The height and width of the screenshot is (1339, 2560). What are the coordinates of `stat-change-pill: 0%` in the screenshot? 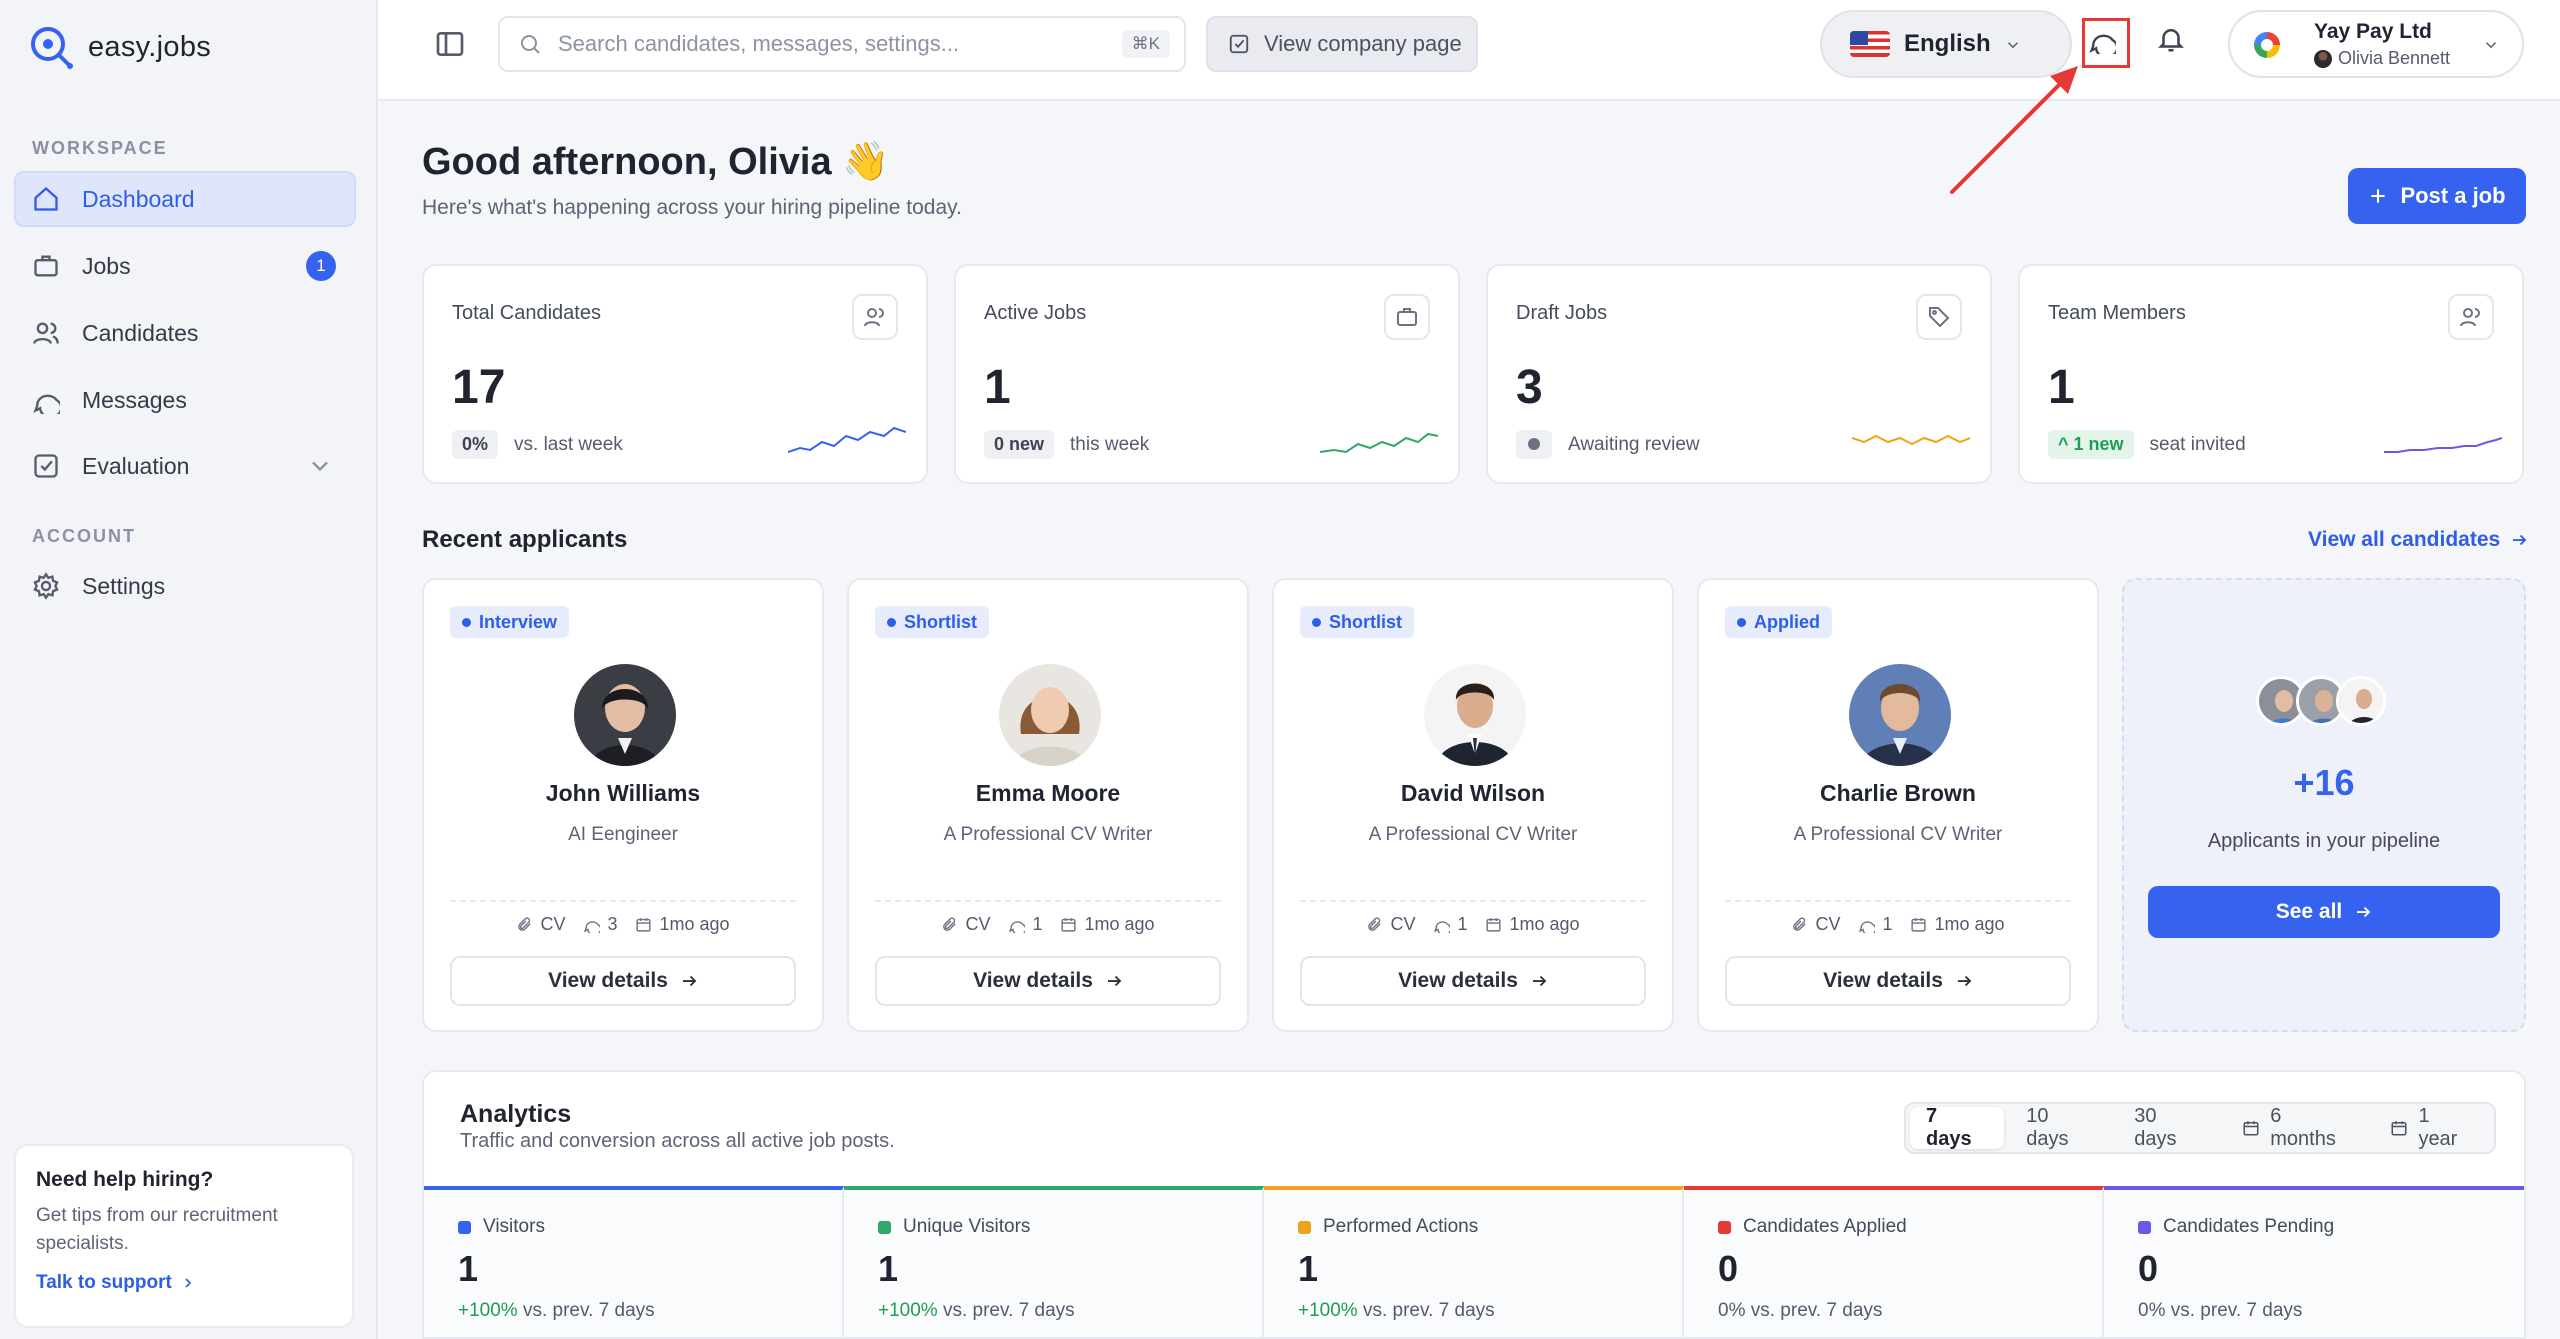 It's located at (475, 444).